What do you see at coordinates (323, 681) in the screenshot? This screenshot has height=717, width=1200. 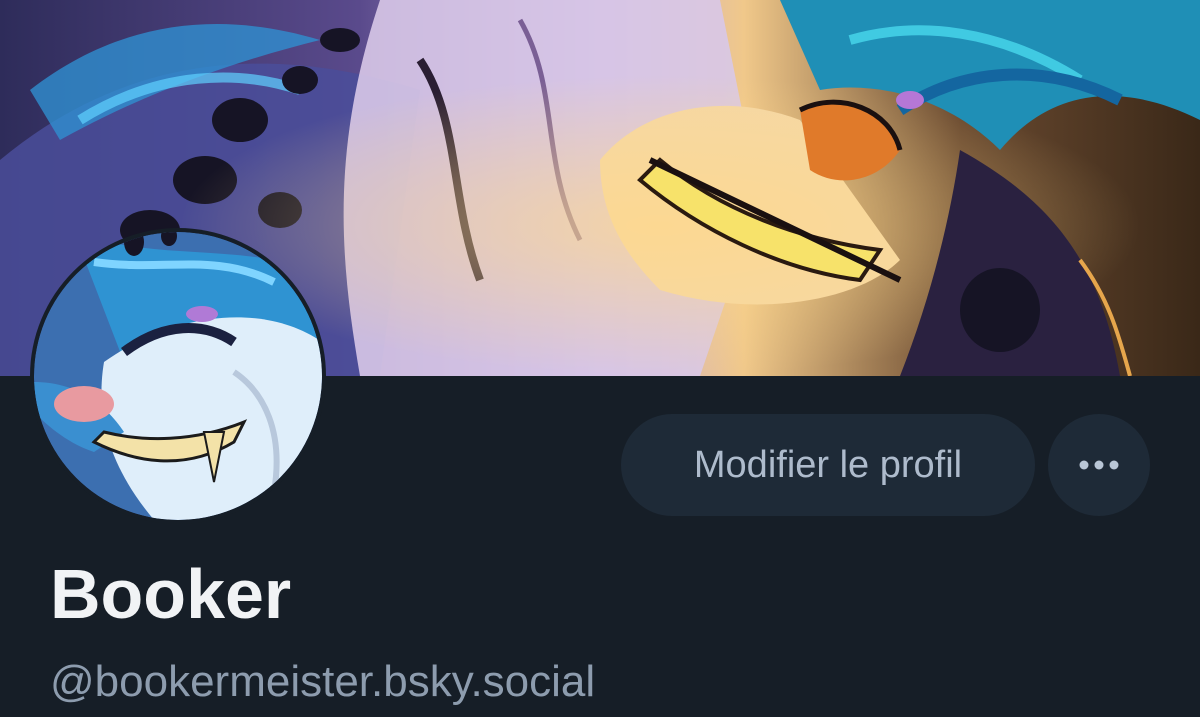 I see `profile-handle: @bookermeister.bsky.social` at bounding box center [323, 681].